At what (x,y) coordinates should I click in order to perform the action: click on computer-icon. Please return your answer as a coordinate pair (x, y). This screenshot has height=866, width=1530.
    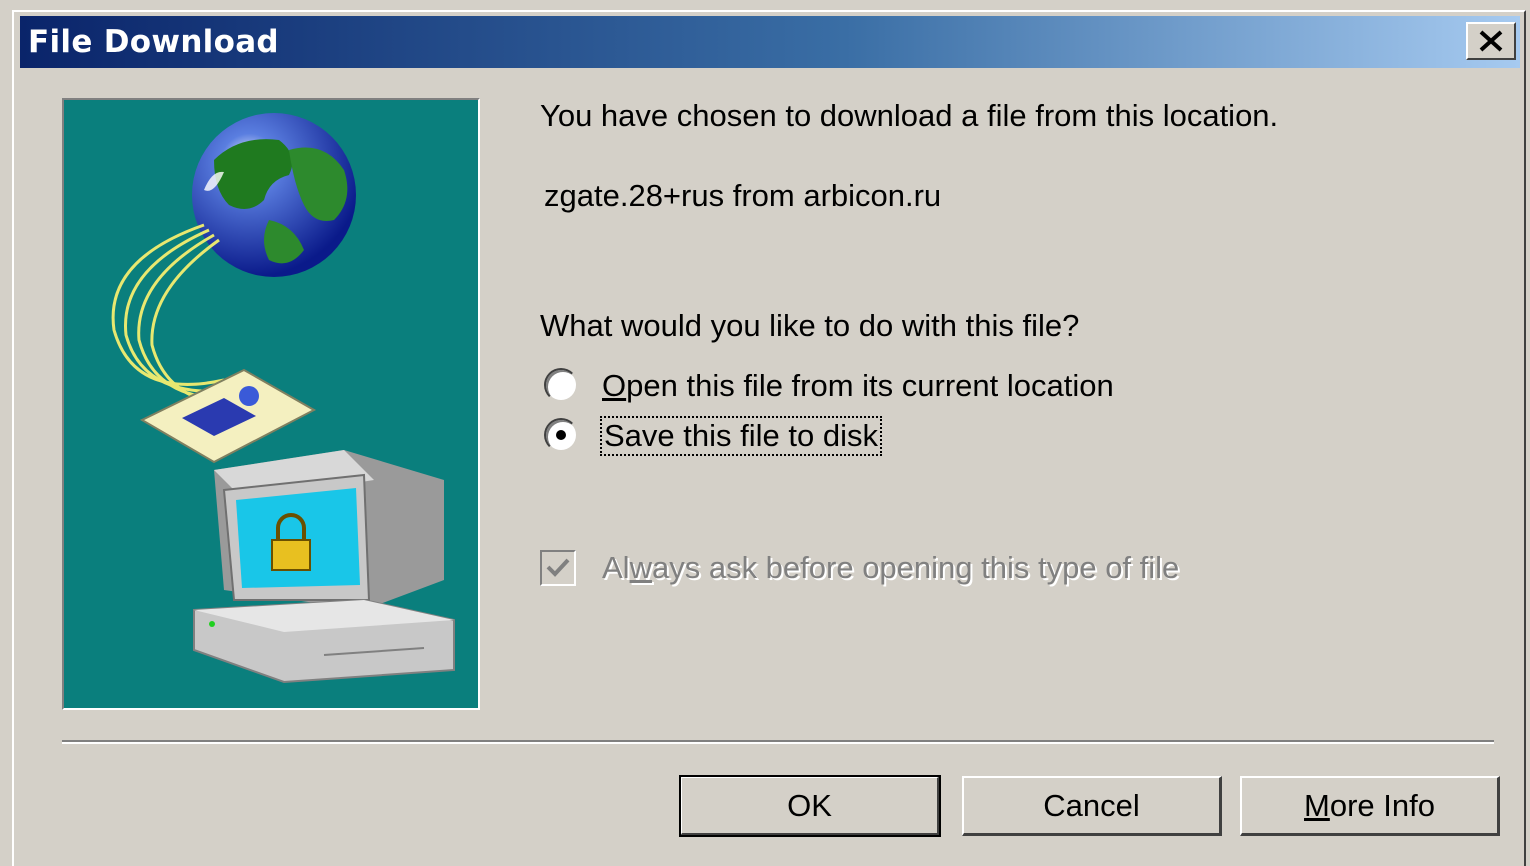
    Looking at the image, I should click on (324, 567).